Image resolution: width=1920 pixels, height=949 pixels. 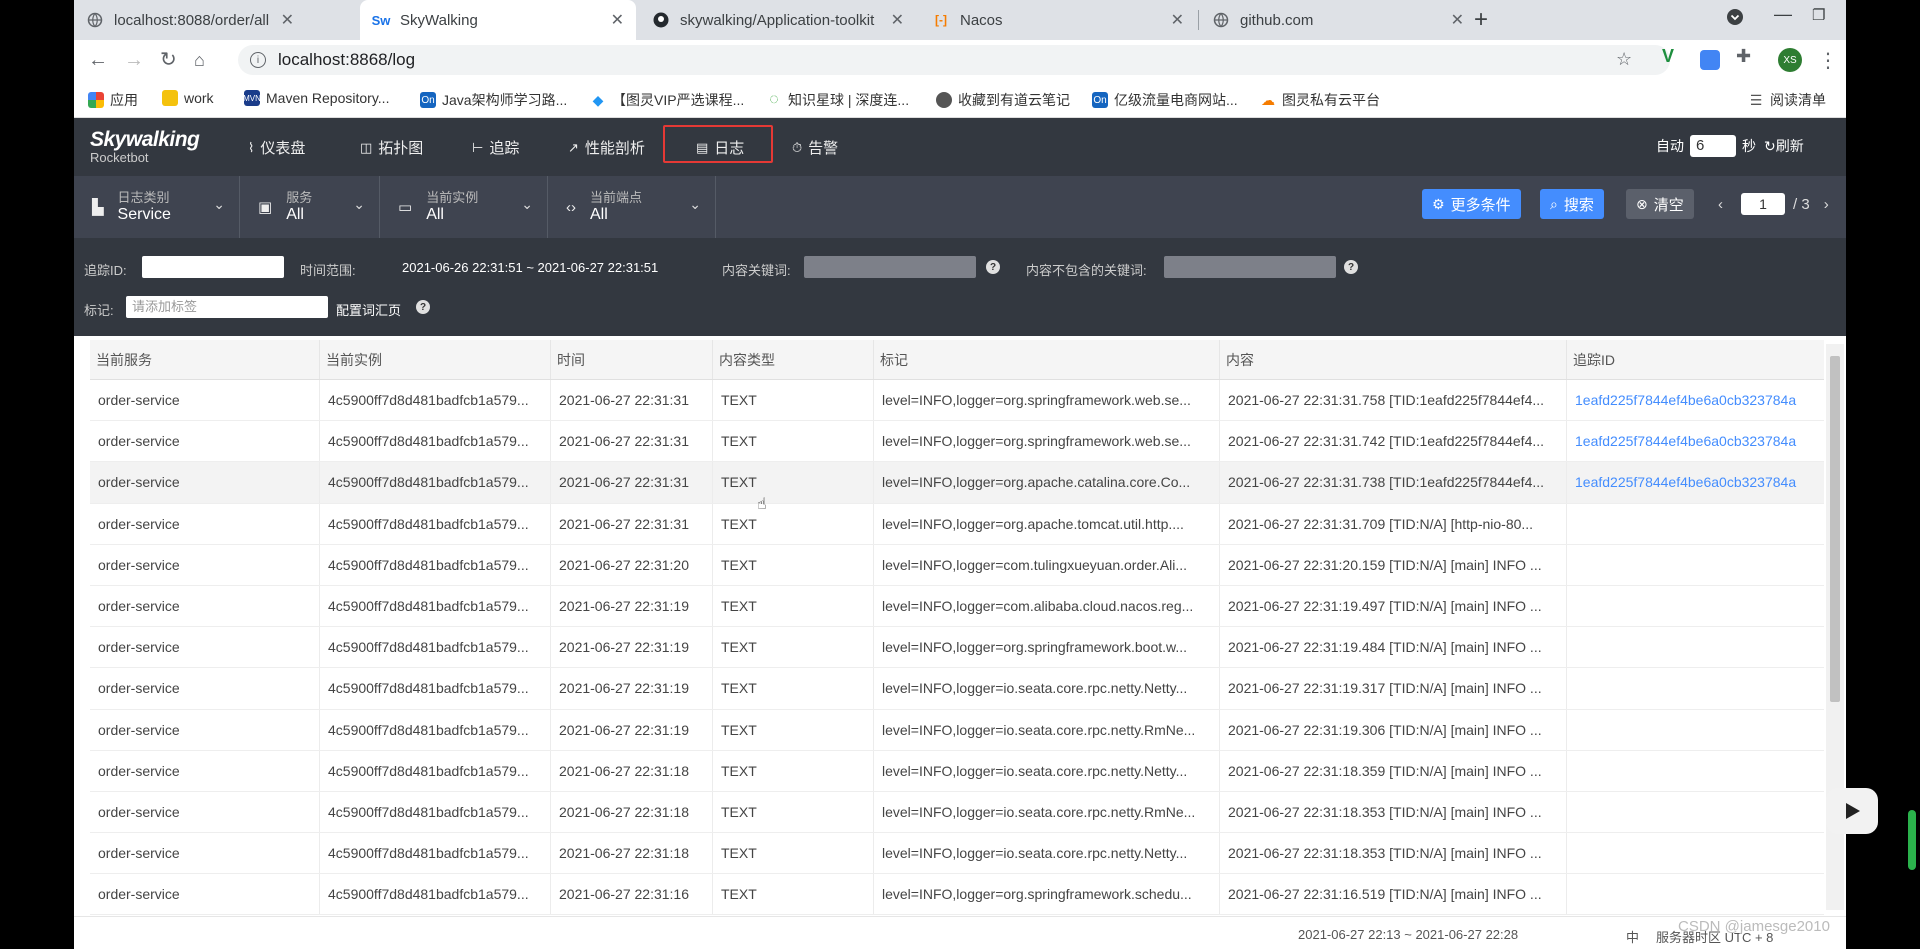 What do you see at coordinates (157, 207) in the screenshot?
I see `log-category-select: ▙ 日志类别 Service ⌄` at bounding box center [157, 207].